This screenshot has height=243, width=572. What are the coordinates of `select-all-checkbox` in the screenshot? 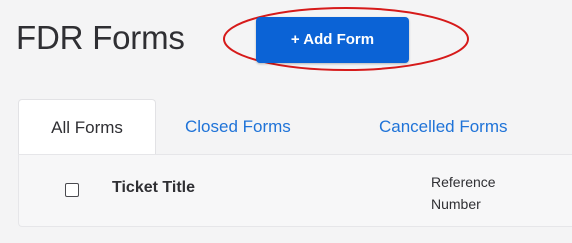 It's located at (72, 190).